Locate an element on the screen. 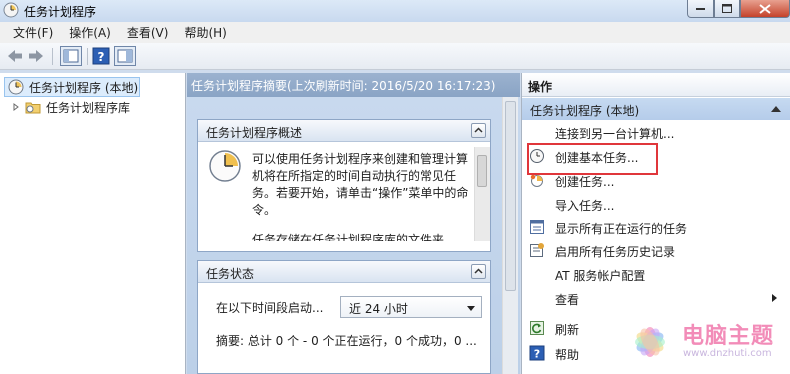 The image size is (790, 374). show-hide-tree-icon is located at coordinates (71, 56).